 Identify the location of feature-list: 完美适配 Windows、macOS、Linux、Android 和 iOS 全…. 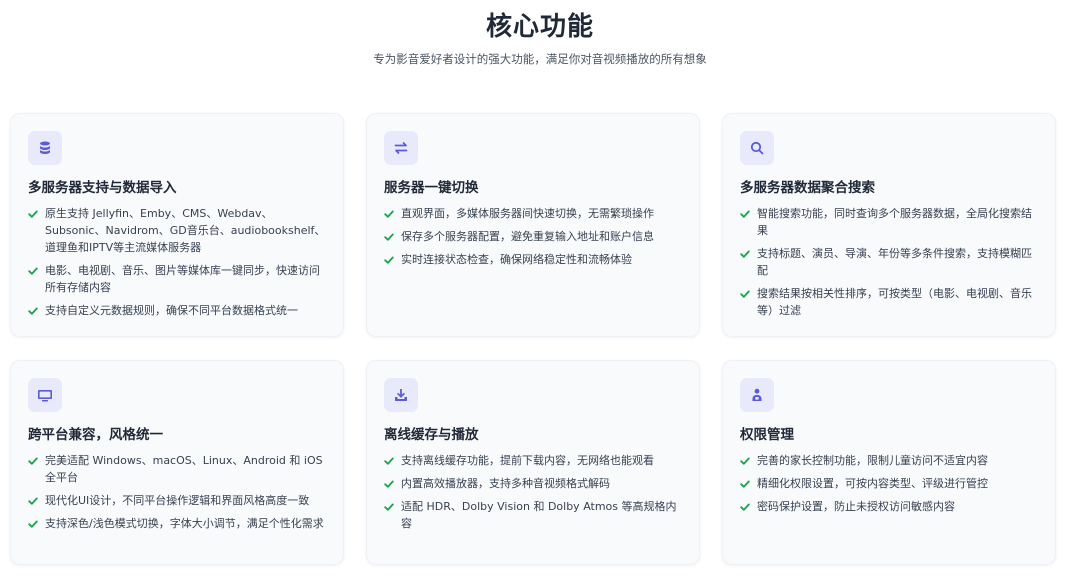
(177, 492).